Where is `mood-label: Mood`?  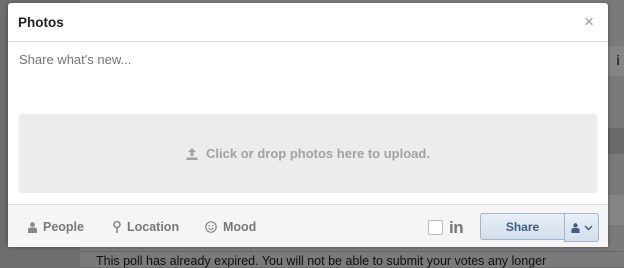
mood-label: Mood is located at coordinates (240, 227).